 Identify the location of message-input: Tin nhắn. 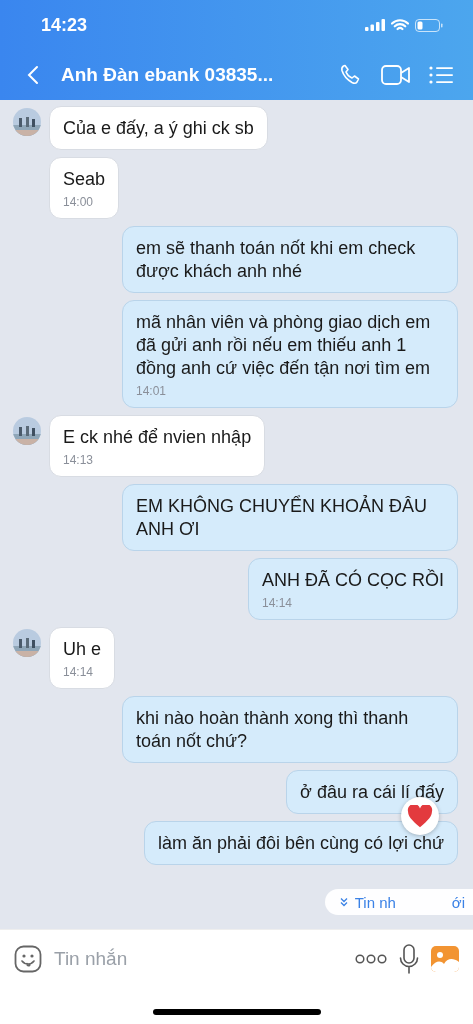
(198, 959).